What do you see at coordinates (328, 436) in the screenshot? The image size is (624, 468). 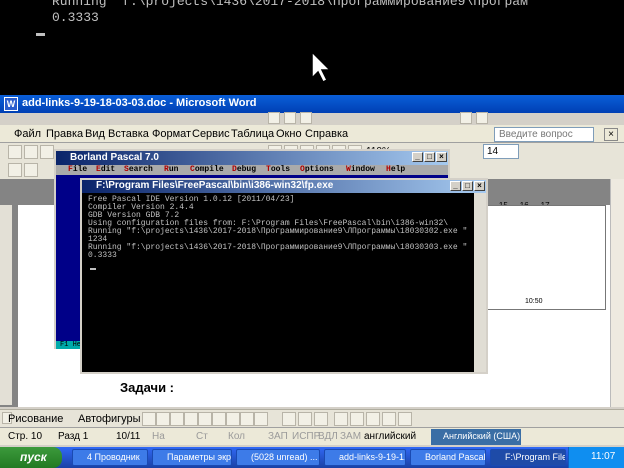 I see `status-ext: ВДЛ` at bounding box center [328, 436].